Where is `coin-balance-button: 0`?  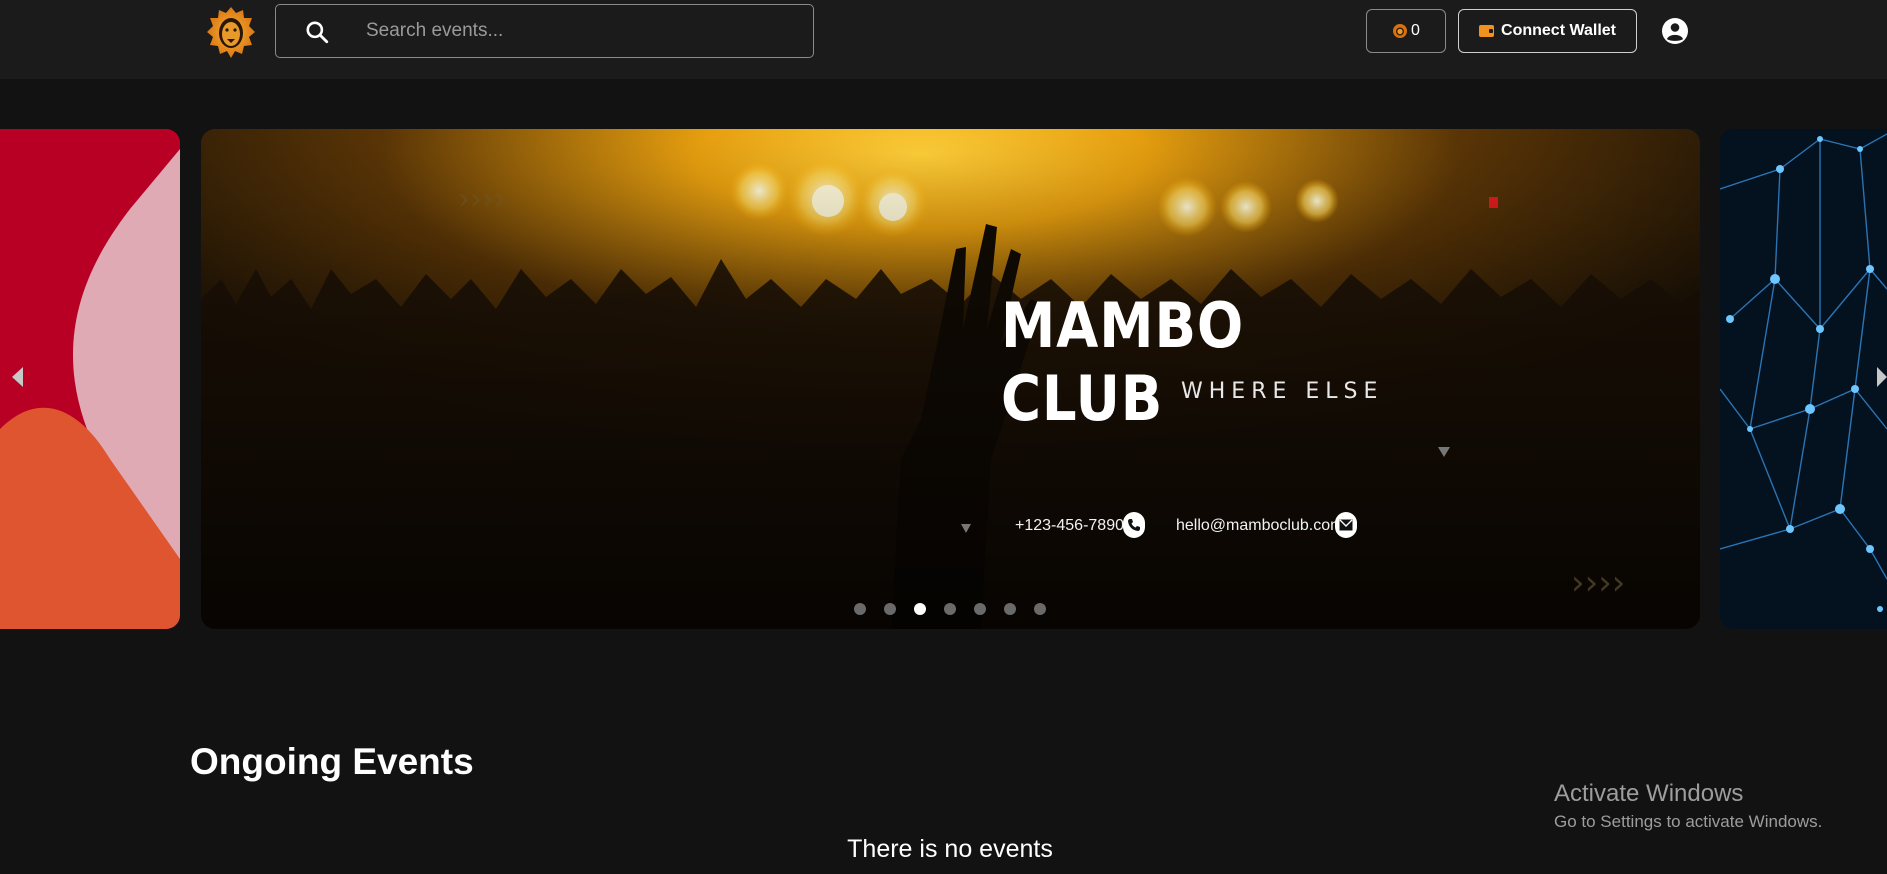
coin-balance-button: 0 is located at coordinates (1406, 31).